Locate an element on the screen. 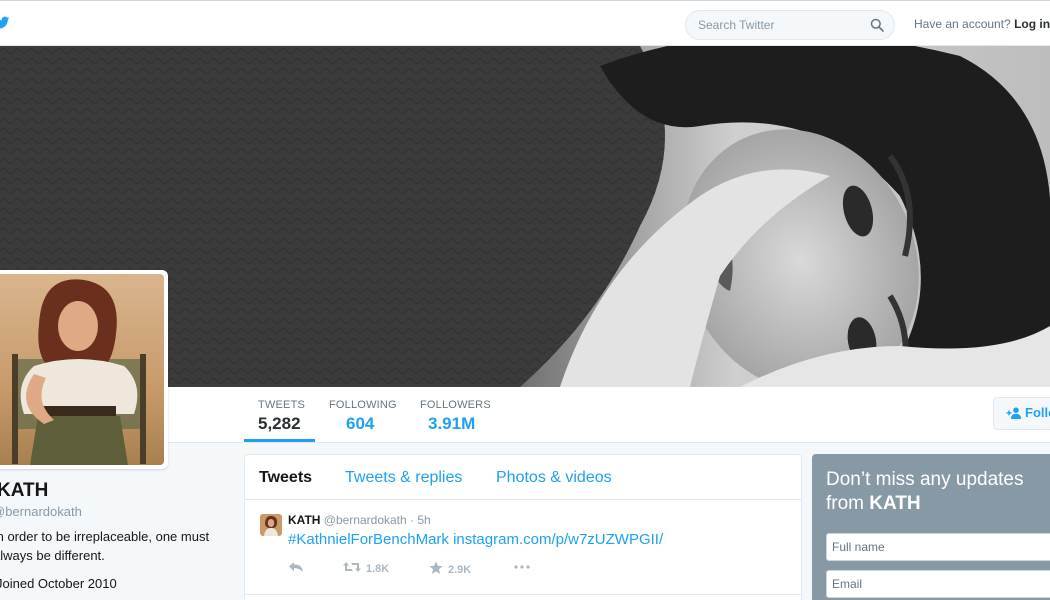 The width and height of the screenshot is (1050, 600). tweet-timestamp: 5h is located at coordinates (423, 520).